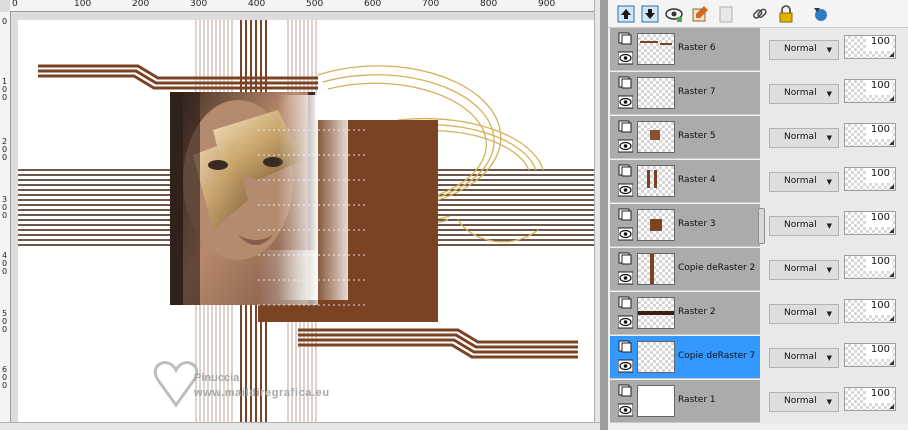  Describe the element at coordinates (262, 393) in the screenshot. I see `watermark-url: www.maildiregrafica.eu` at that location.